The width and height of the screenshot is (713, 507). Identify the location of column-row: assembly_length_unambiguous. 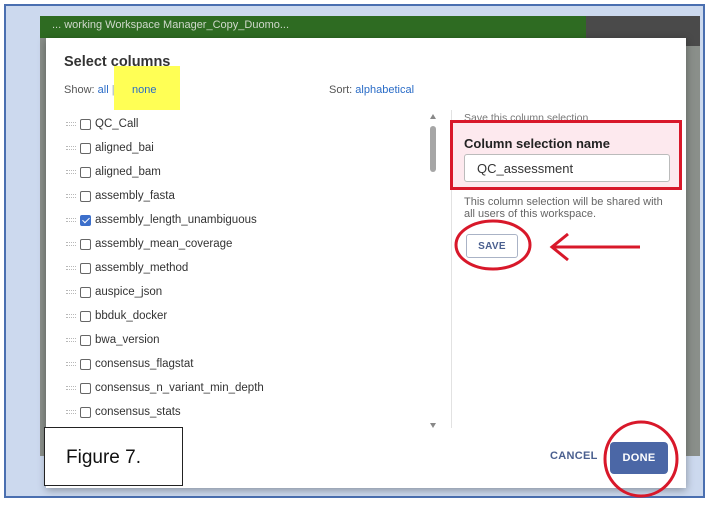
(161, 220).